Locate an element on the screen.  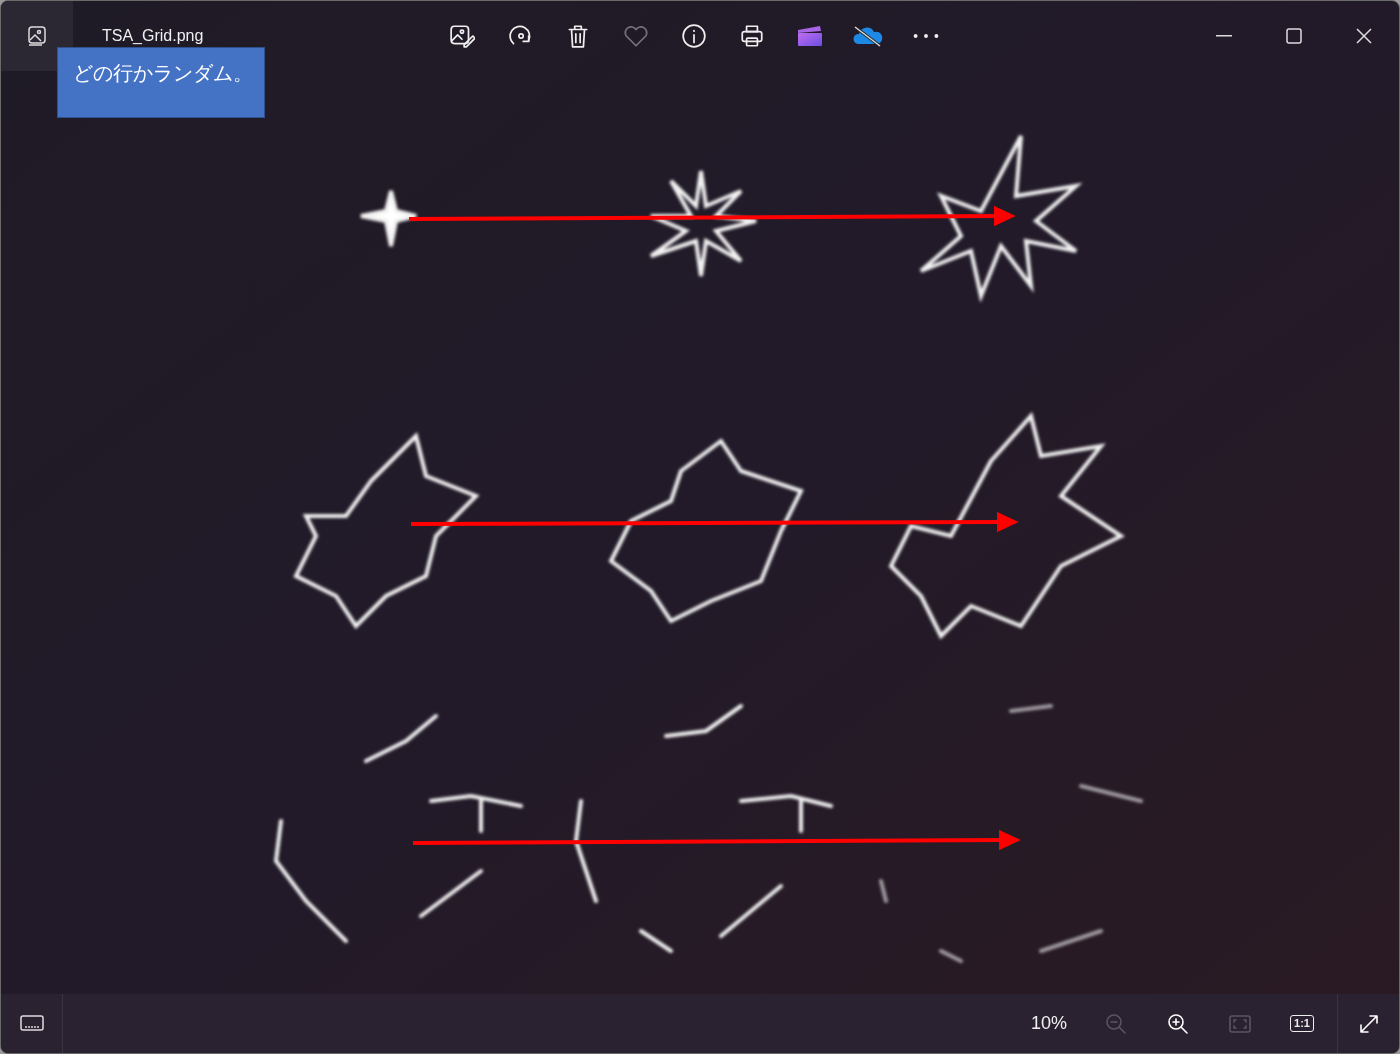
edit-image-icon is located at coordinates (462, 36).